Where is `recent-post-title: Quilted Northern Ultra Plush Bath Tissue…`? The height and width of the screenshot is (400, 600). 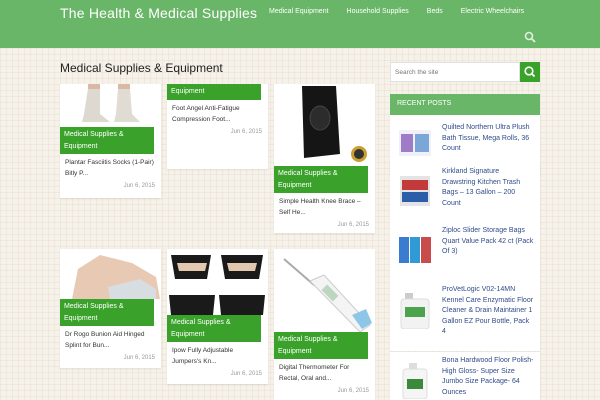
recent-post-title: Quilted Northern Ultra Plush Bath Tissue… is located at coordinates (488, 139).